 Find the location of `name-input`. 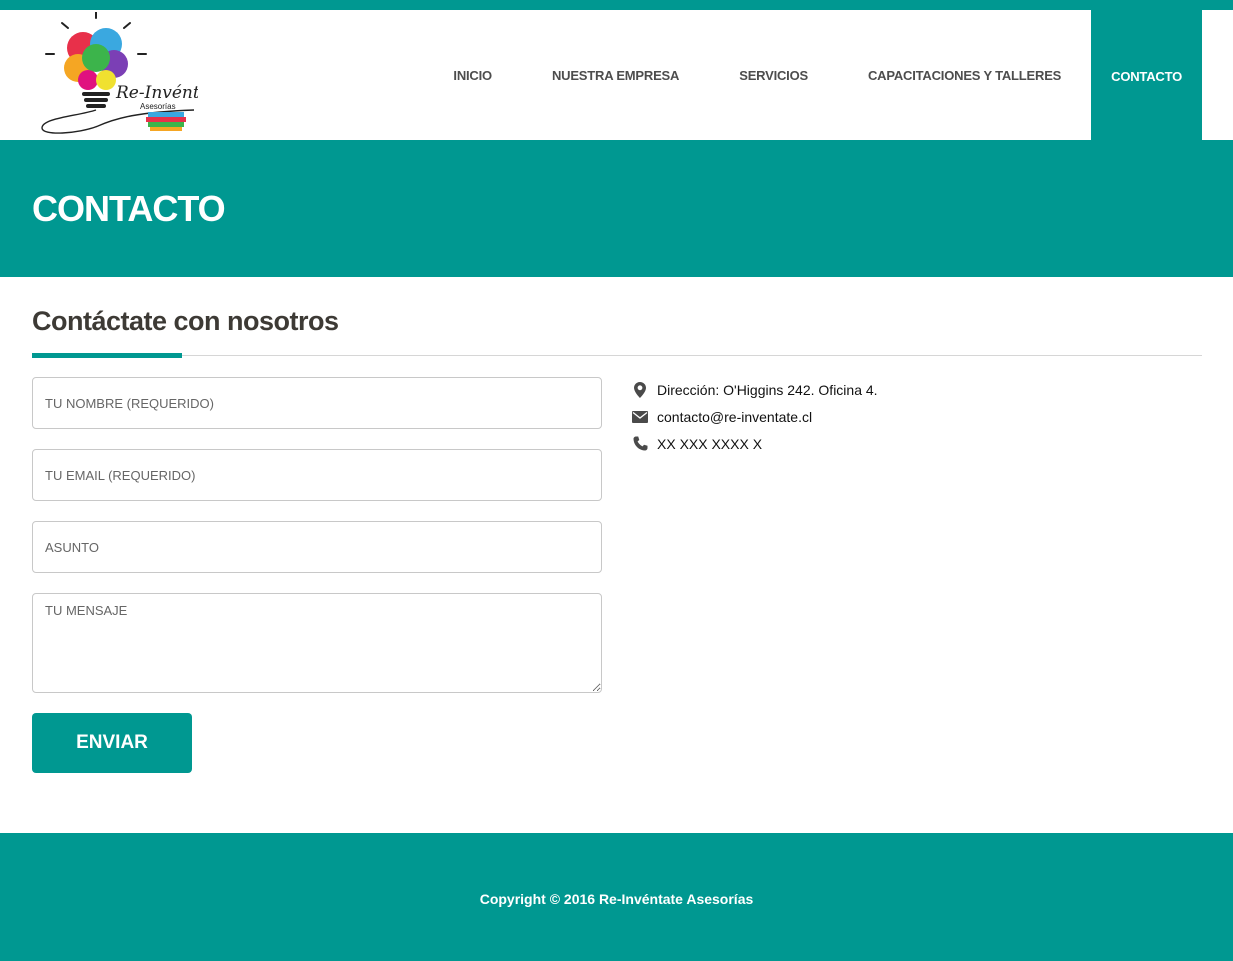

name-input is located at coordinates (317, 403).